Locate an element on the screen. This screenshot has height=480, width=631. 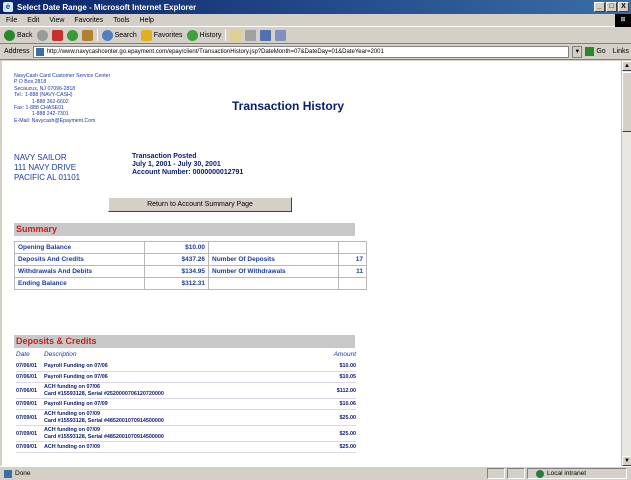
search-button: Search is located at coordinates (119, 35).